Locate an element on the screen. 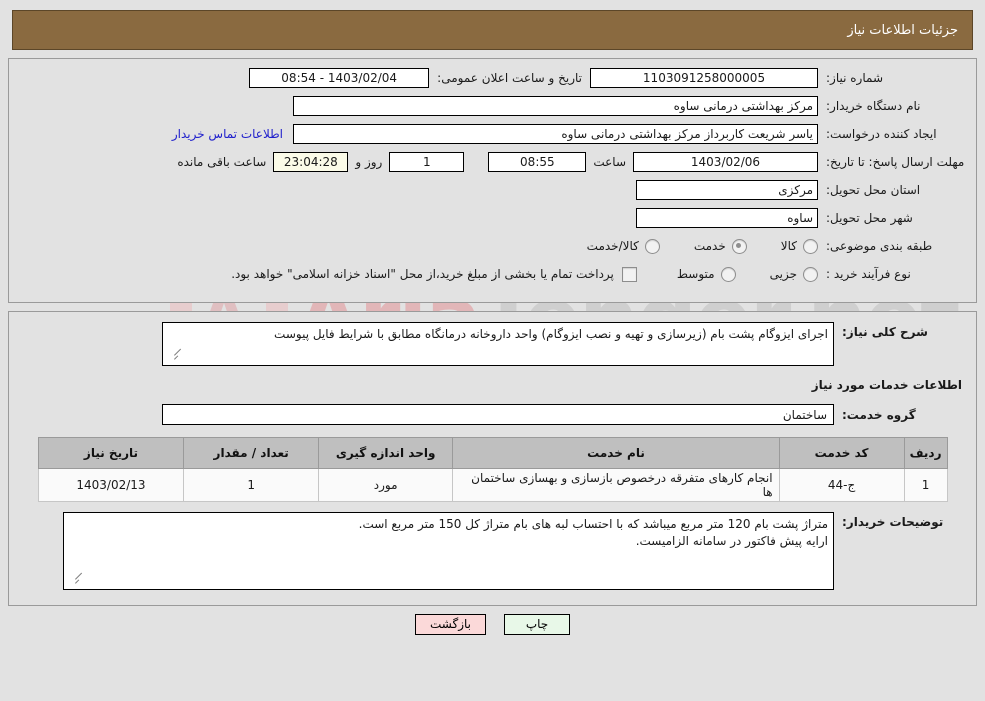  province-field: مرکزی is located at coordinates (727, 190).